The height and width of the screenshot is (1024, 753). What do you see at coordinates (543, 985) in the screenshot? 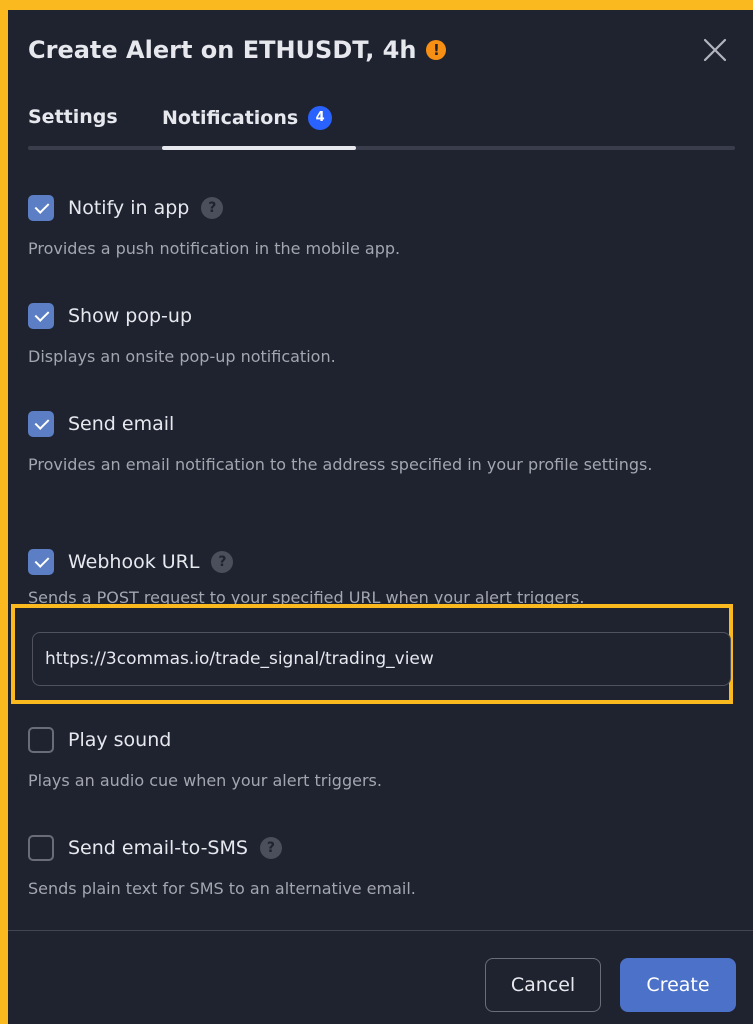
I see `cancel-button: Cancel` at bounding box center [543, 985].